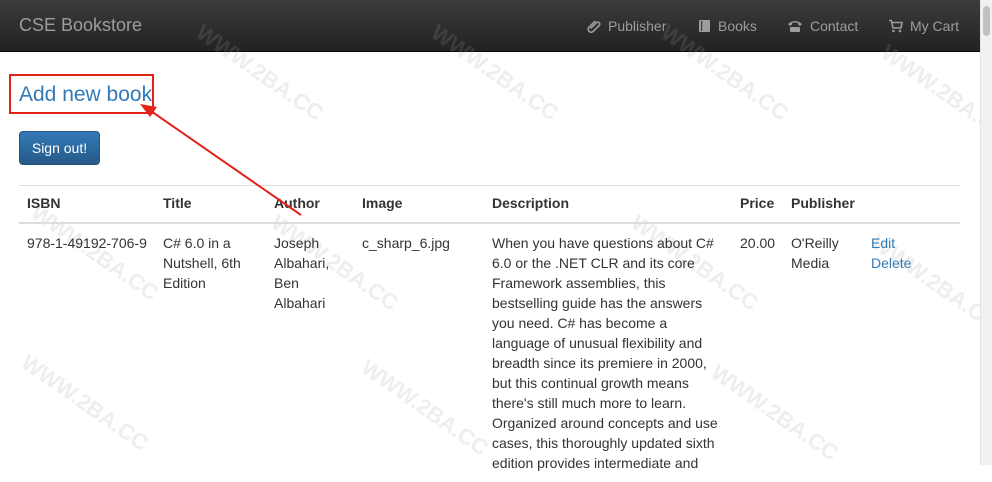  I want to click on nav-contact: Contact, so click(822, 26).